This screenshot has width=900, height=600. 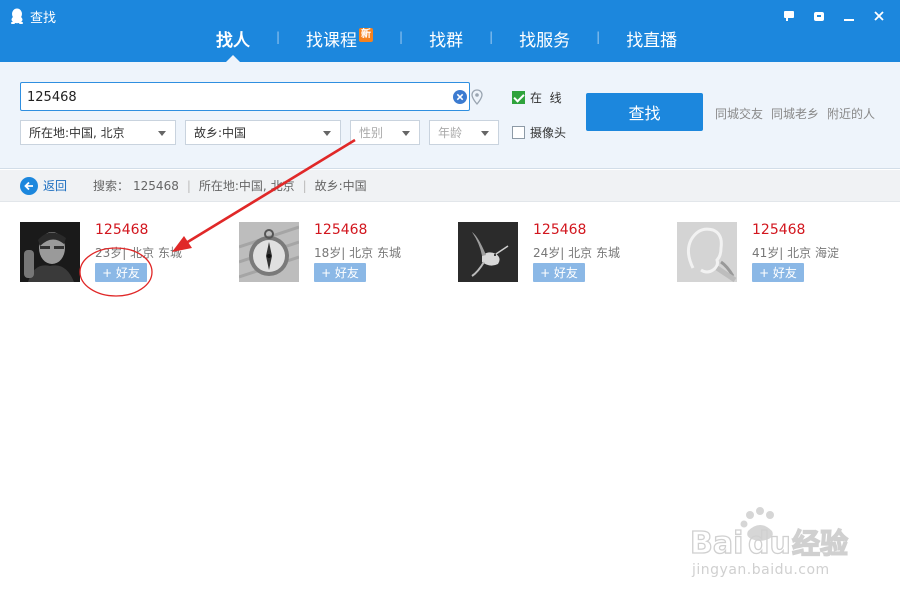 I want to click on window-title: 查找, so click(x=43, y=18).